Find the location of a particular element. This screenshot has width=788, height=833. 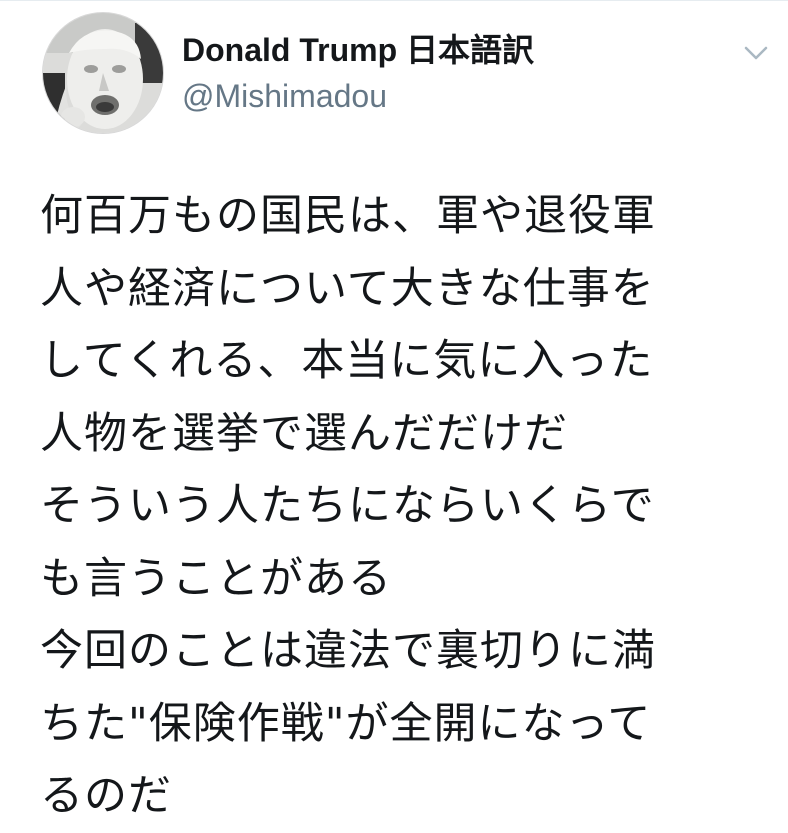

display-name: Donald Trump 日本語訳 is located at coordinates (358, 50).